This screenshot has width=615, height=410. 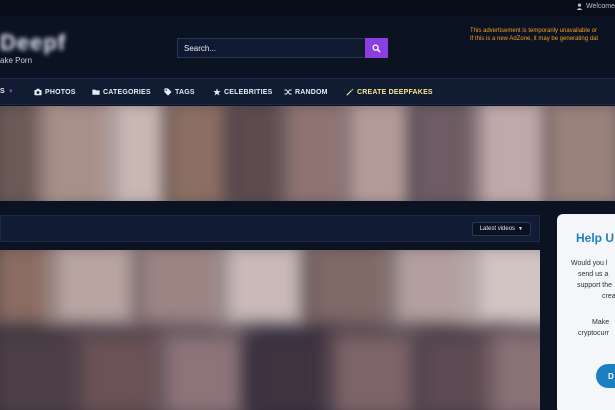 What do you see at coordinates (350, 92) in the screenshot?
I see `wand-icon` at bounding box center [350, 92].